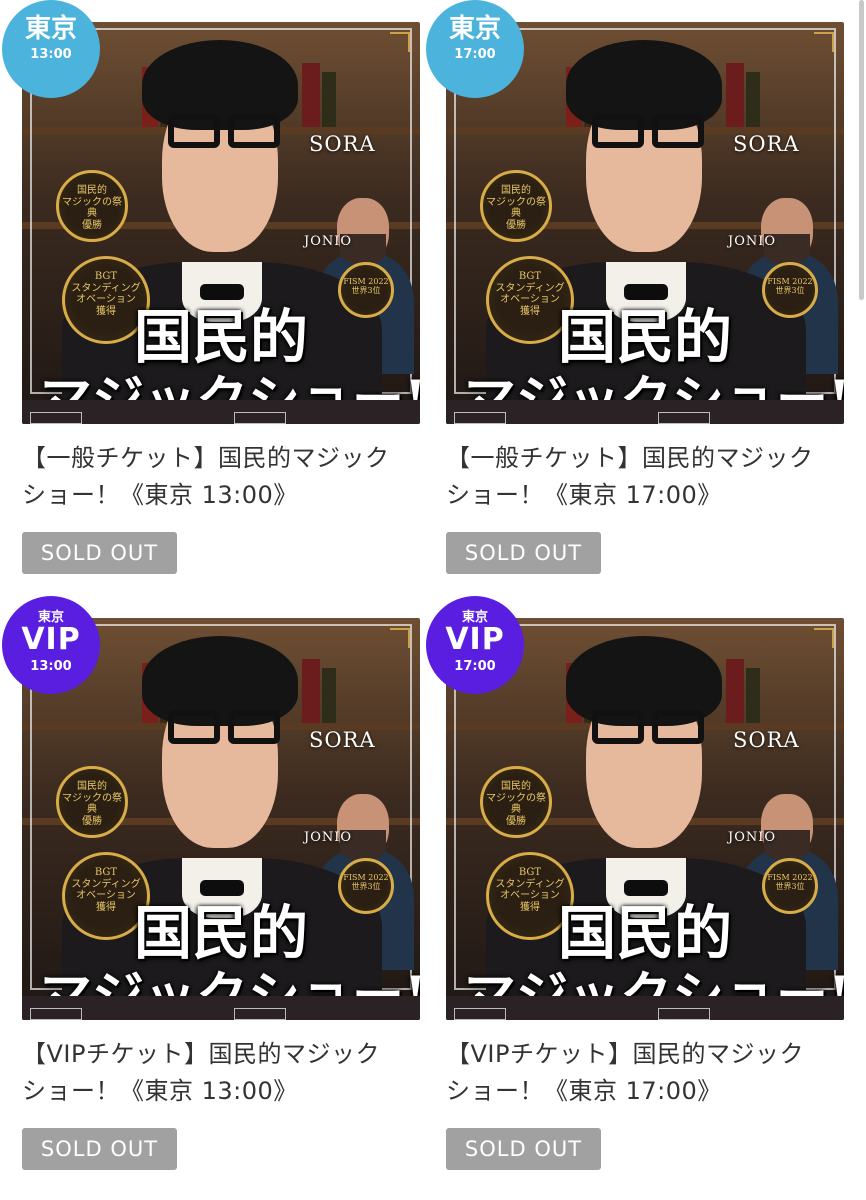 The height and width of the screenshot is (1200, 866). Describe the element at coordinates (475, 645) in the screenshot. I see `badge-location-vip-time: 東京 VIP 17:00` at that location.